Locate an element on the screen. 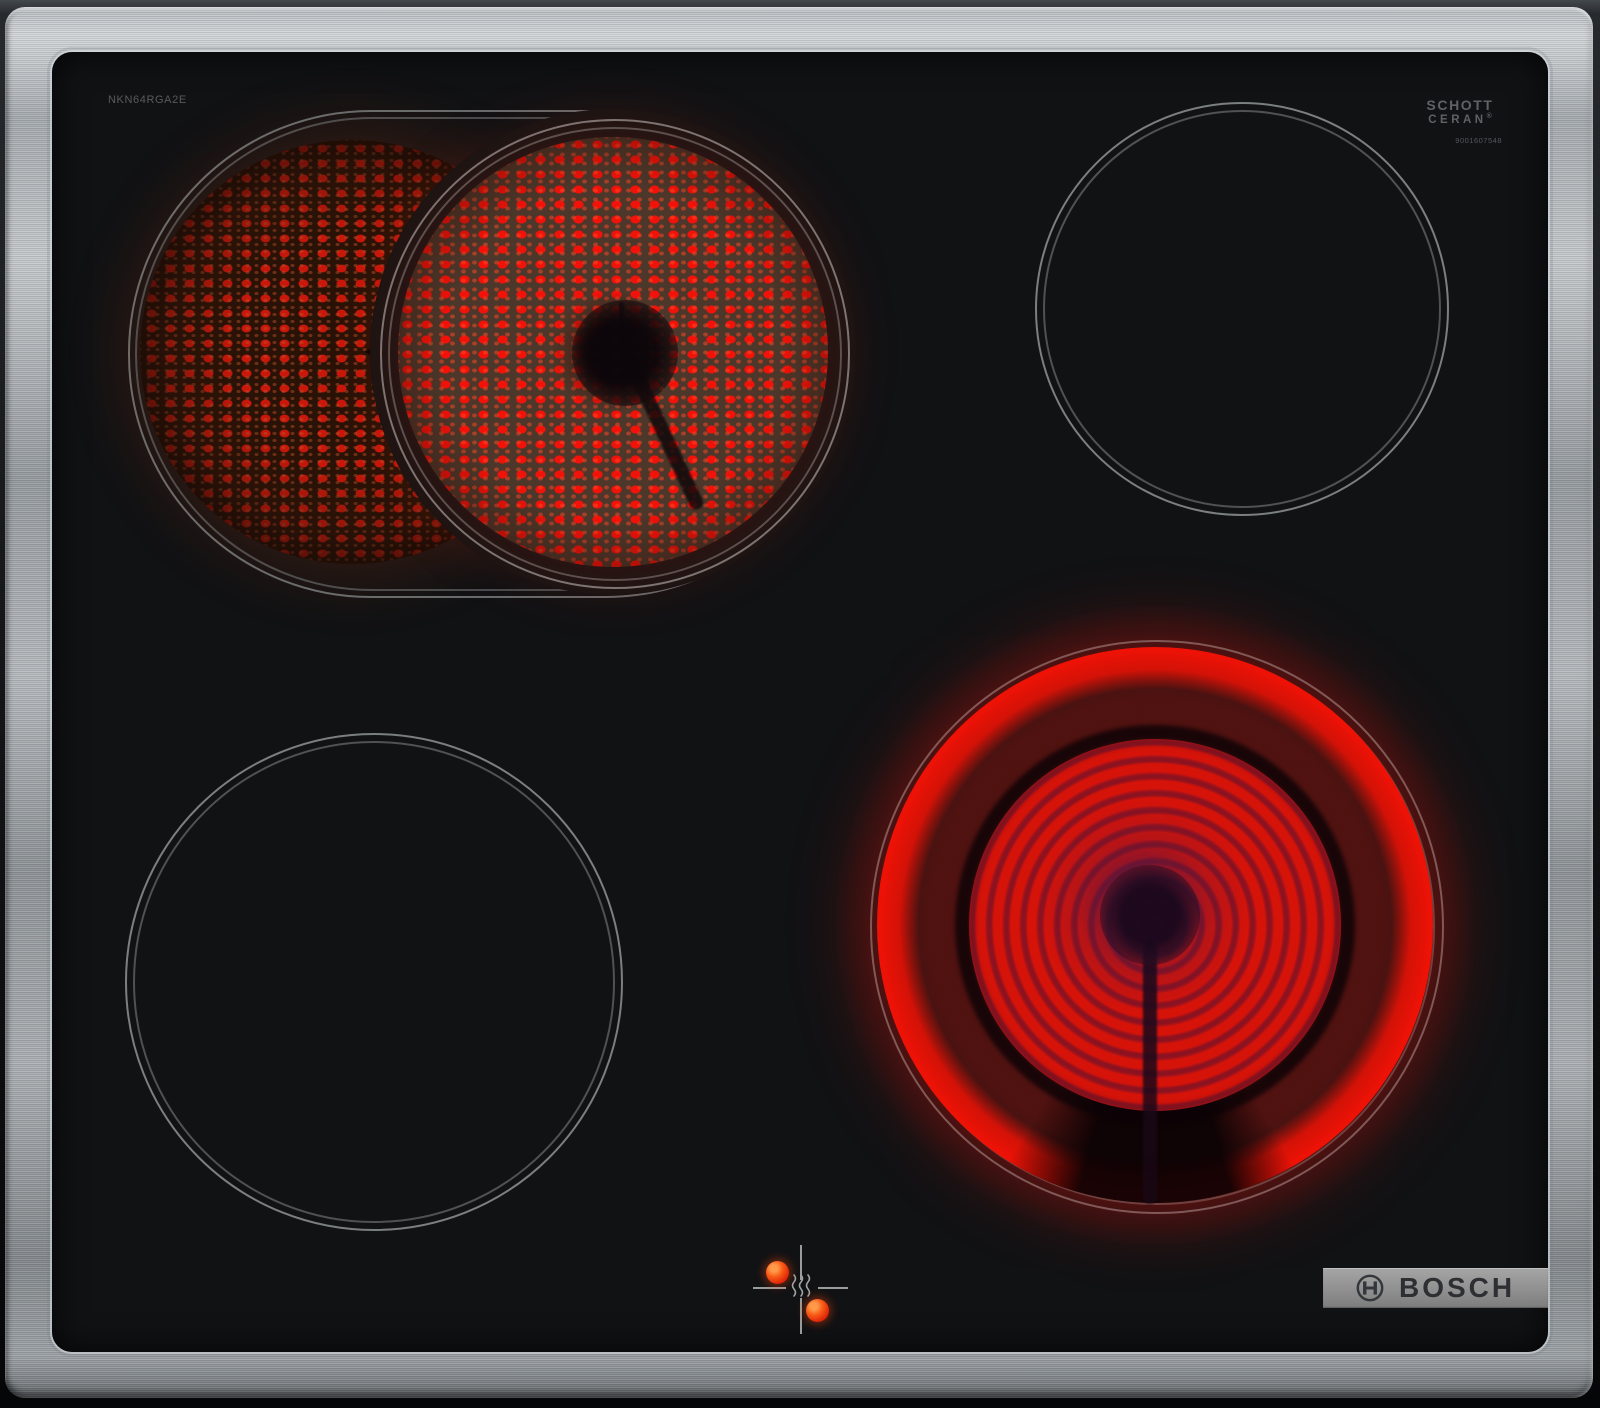  zone-front-left-outline is located at coordinates (374, 982).